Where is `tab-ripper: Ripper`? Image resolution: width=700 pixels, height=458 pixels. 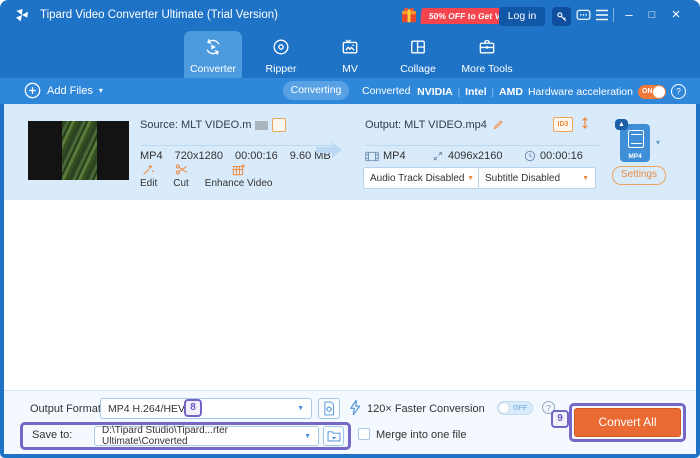 tab-ripper: Ripper is located at coordinates (281, 54).